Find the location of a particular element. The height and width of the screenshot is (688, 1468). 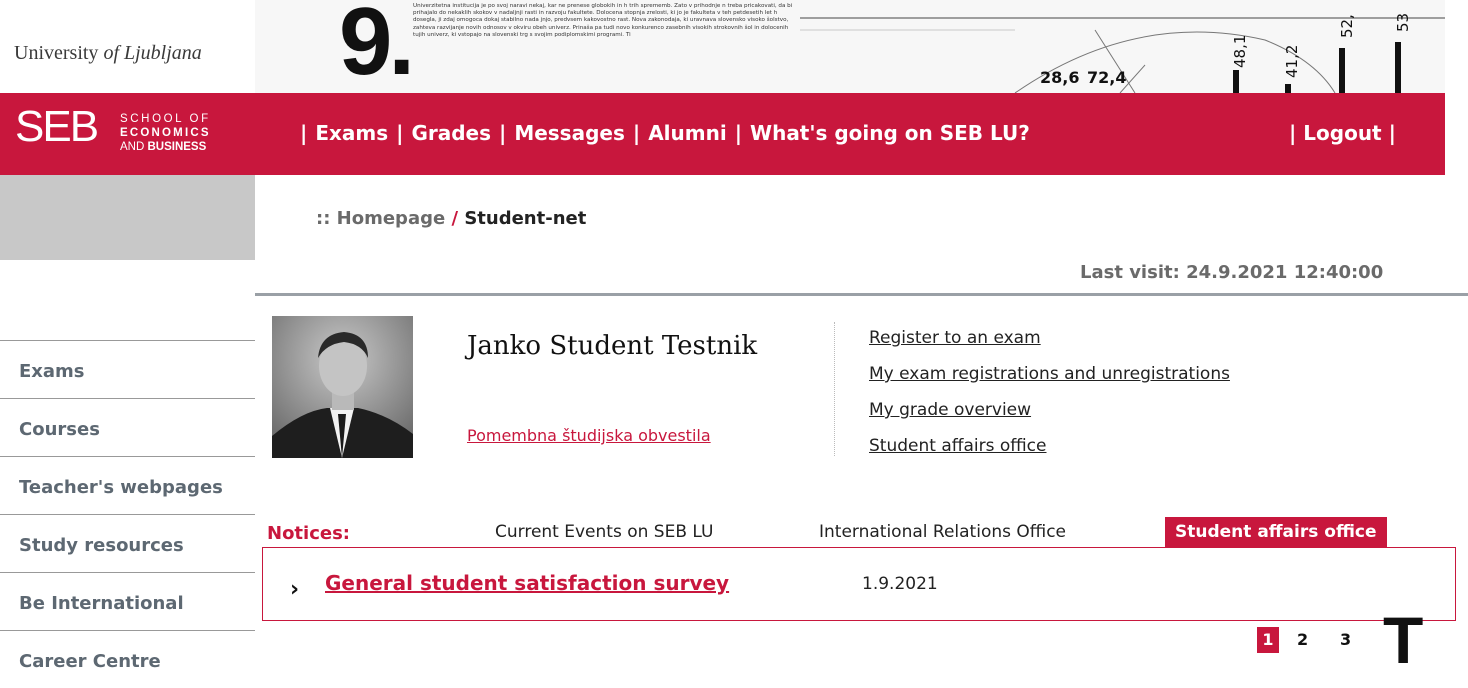

tab-student-affairs: Student affairs office is located at coordinates (1276, 532).